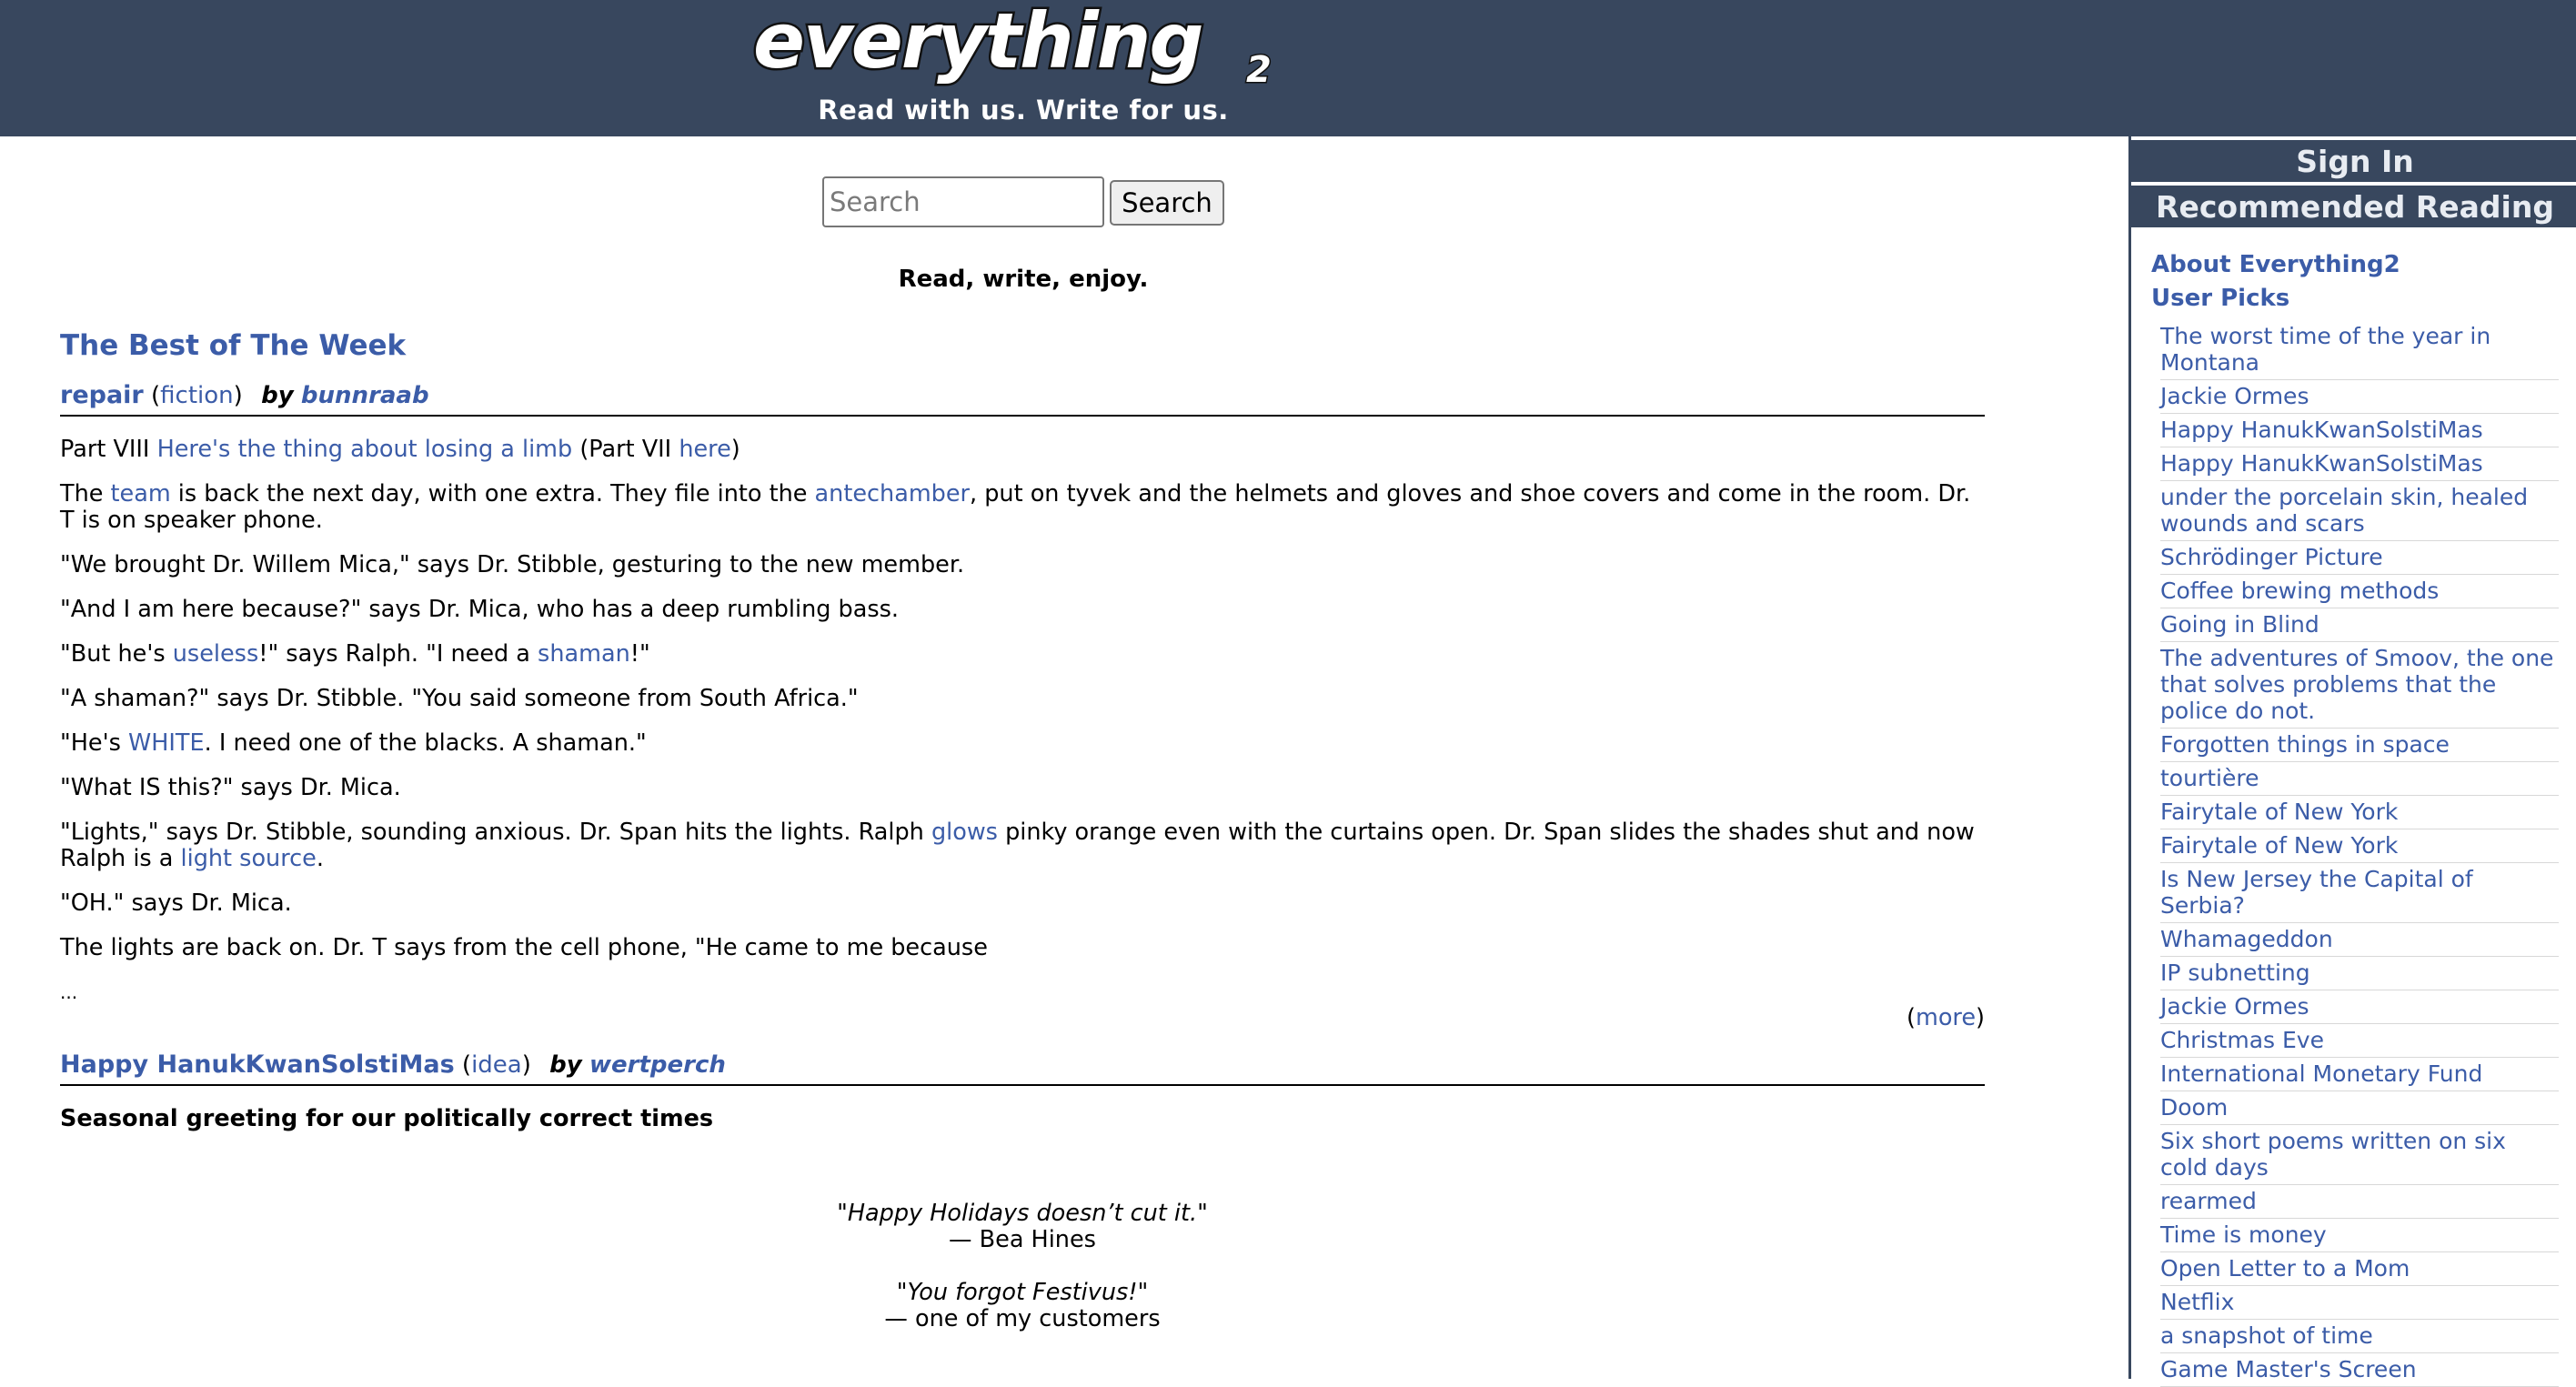 The width and height of the screenshot is (2576, 1387). What do you see at coordinates (425, 743) in the screenshot?
I see `text: . I need one of the blacks. A shaman."` at bounding box center [425, 743].